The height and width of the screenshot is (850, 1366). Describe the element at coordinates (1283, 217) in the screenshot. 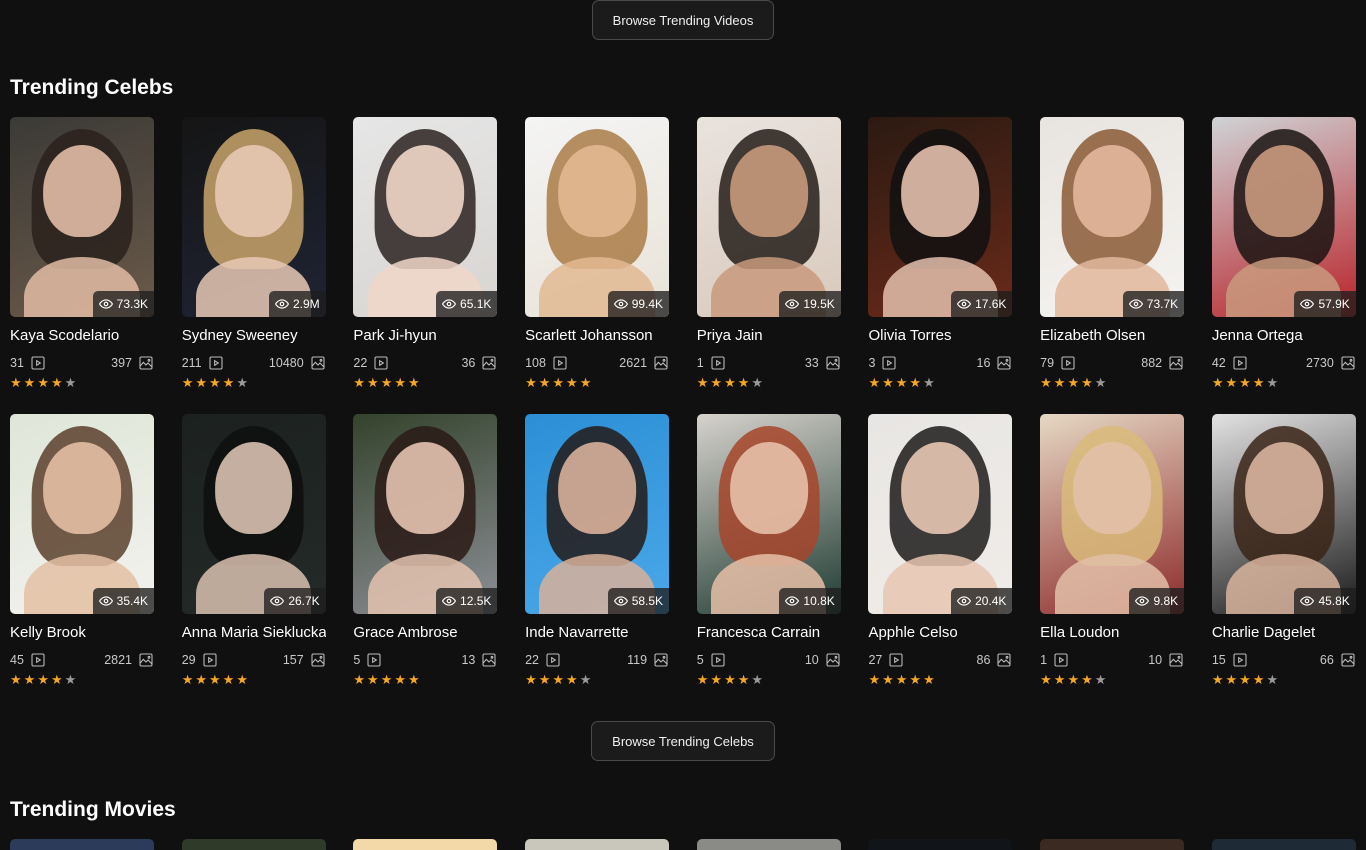

I see `celeb-photo: 57.9K` at that location.